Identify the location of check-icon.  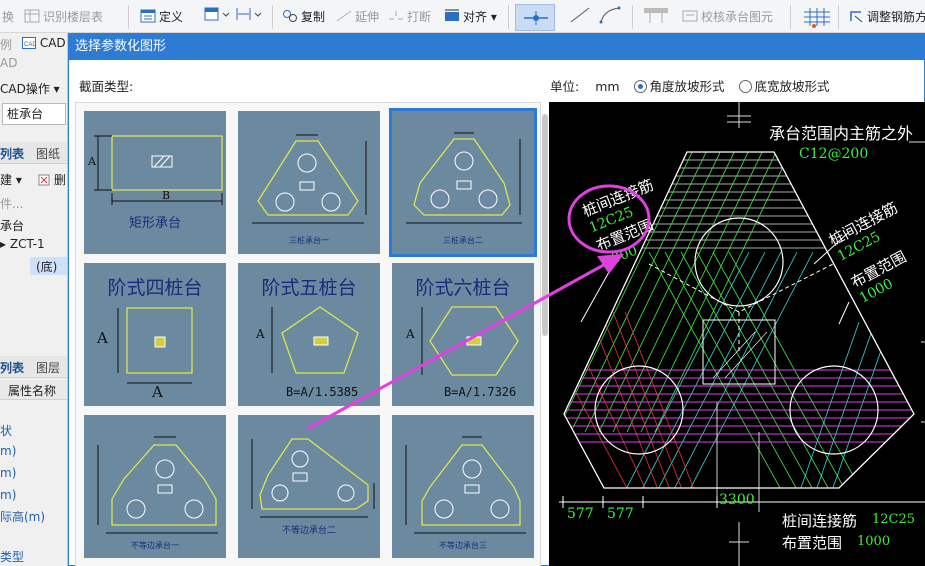
(690, 15).